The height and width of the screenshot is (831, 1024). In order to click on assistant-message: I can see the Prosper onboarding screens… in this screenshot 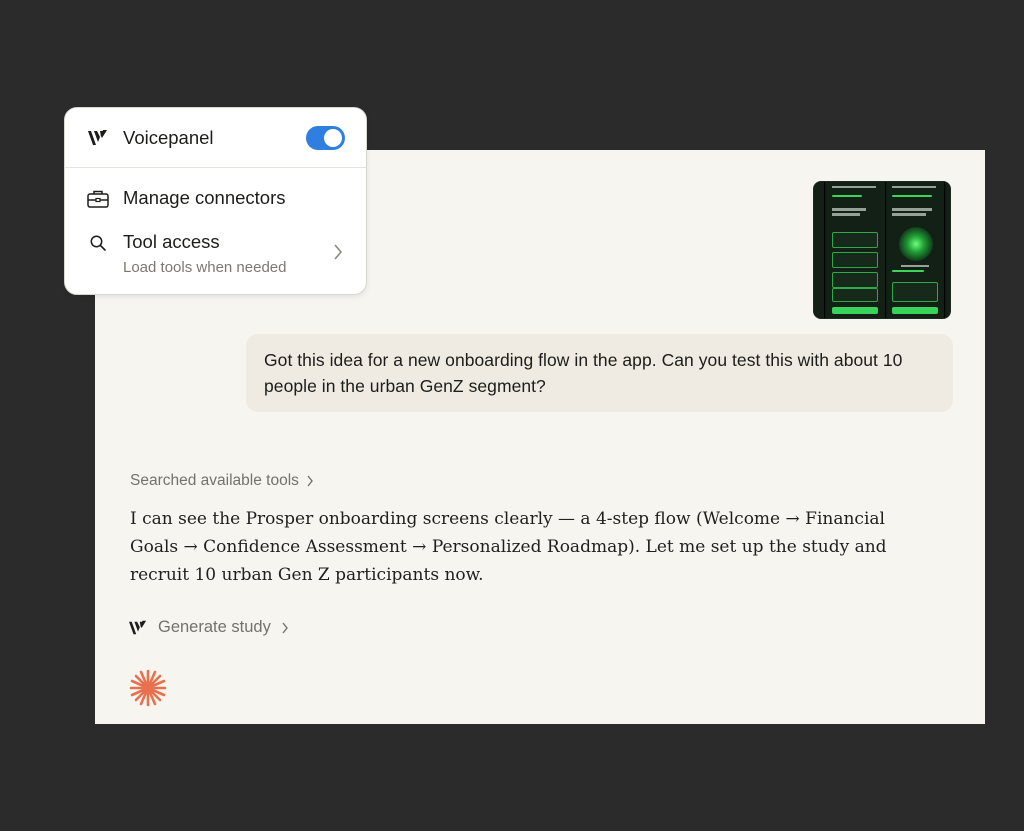, I will do `click(508, 547)`.